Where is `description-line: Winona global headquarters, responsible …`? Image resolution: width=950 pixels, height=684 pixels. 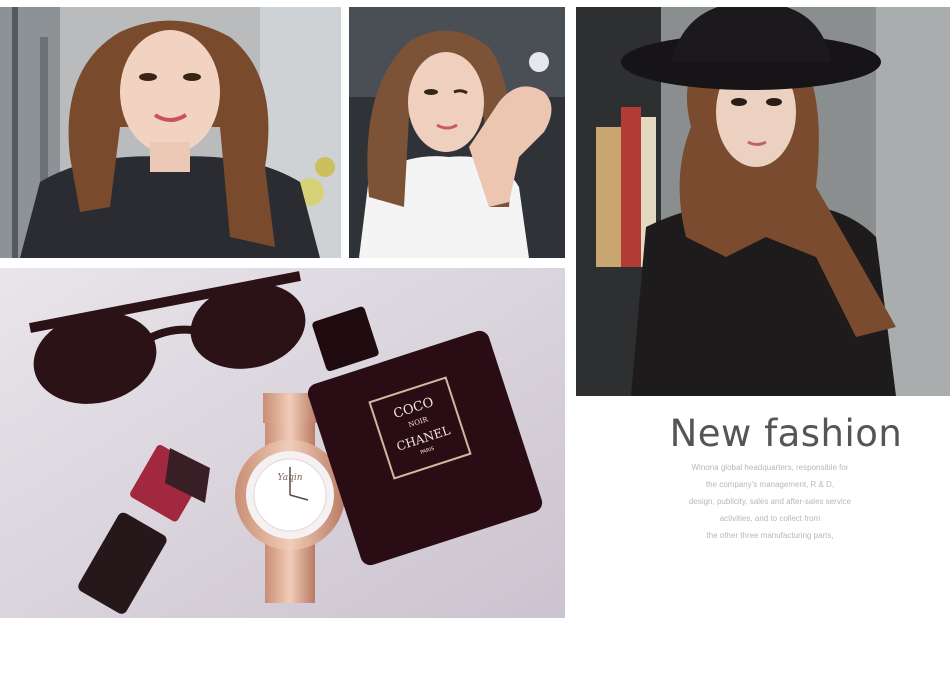 description-line: Winona global headquarters, responsible … is located at coordinates (770, 467).